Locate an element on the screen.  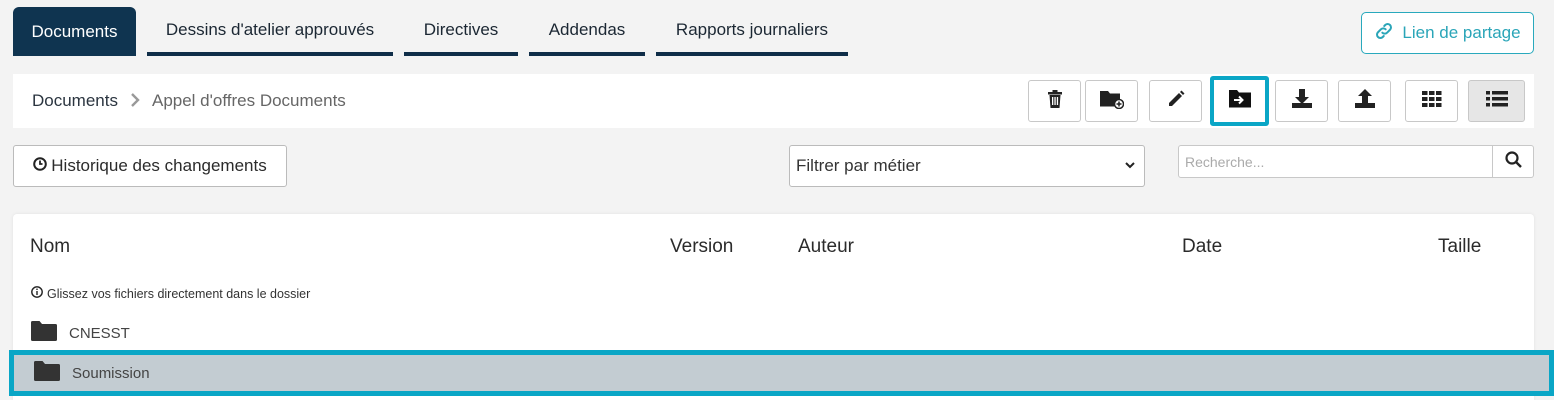
column-author: Auteur is located at coordinates (826, 247).